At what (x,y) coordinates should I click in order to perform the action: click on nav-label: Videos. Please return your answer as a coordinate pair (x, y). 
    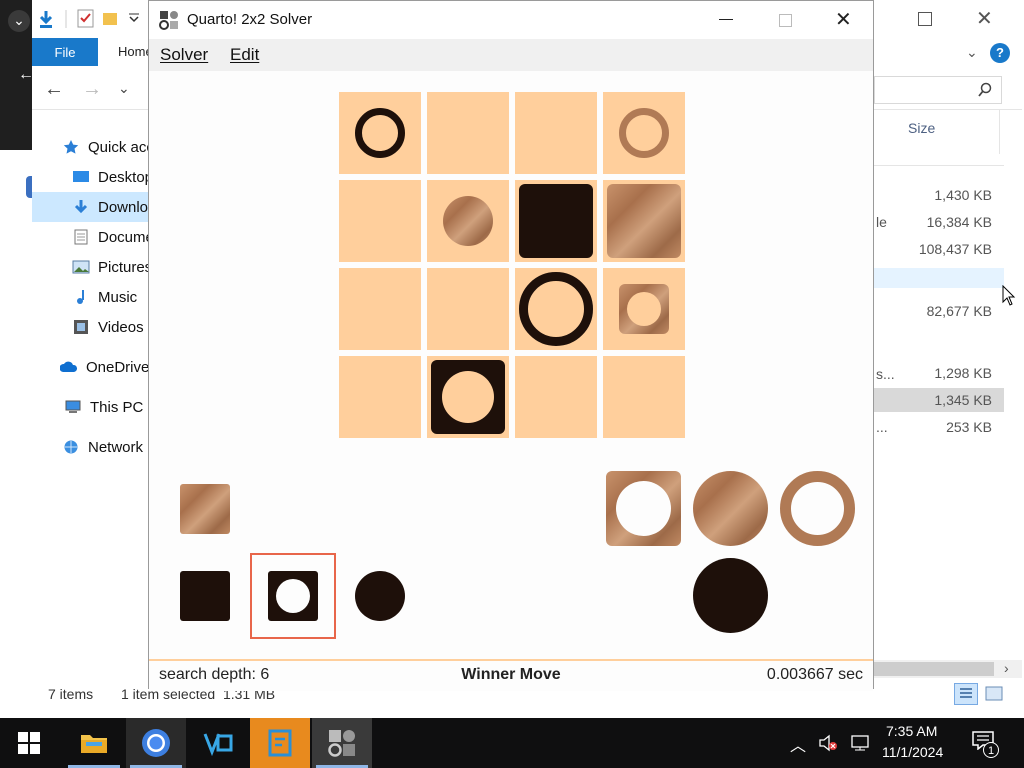
    Looking at the image, I should click on (121, 327).